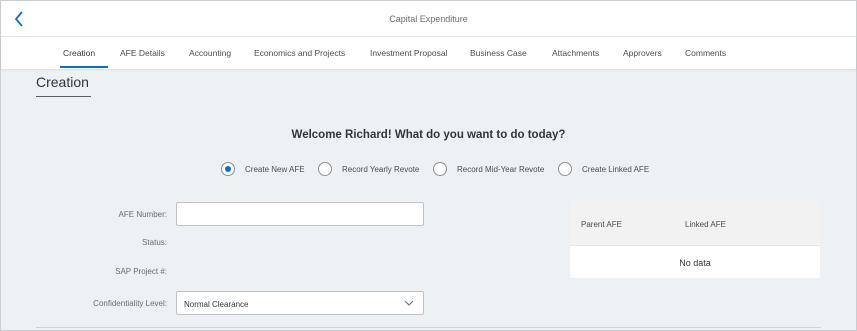  I want to click on radio-label: Record Mid-Year Revote, so click(501, 169).